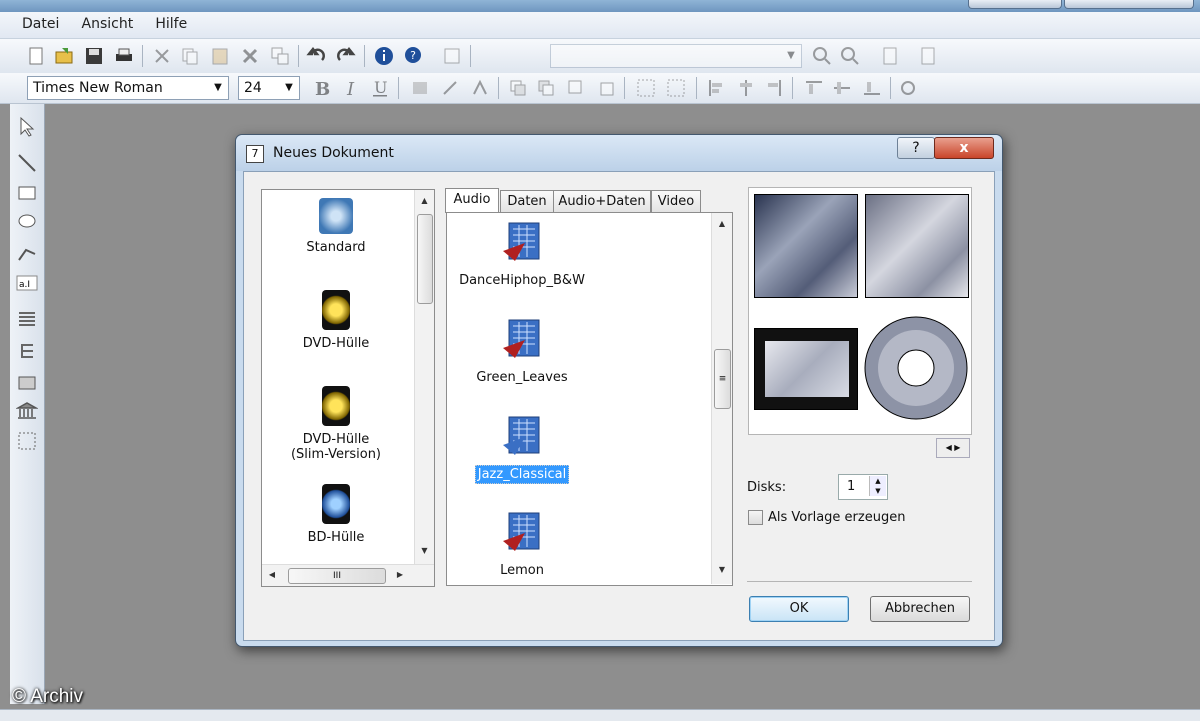 The width and height of the screenshot is (1200, 721). I want to click on select-arrow-icon, so click(27, 127).